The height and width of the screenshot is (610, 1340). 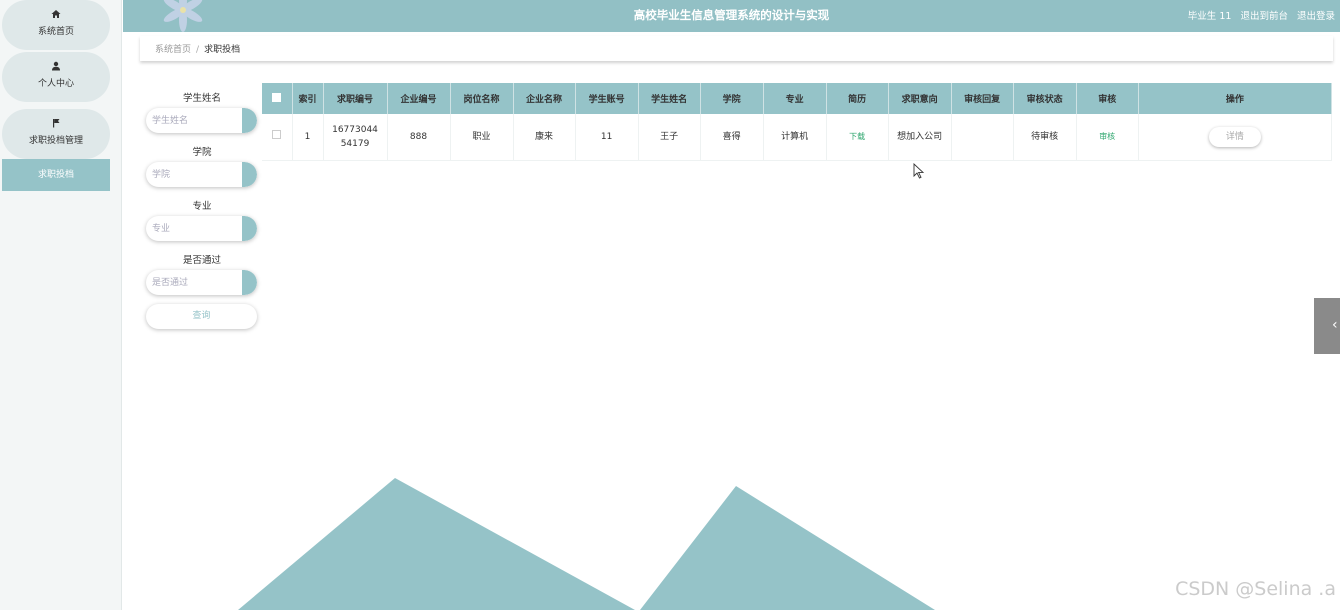 I want to click on column-header: 求职意向, so click(x=920, y=98).